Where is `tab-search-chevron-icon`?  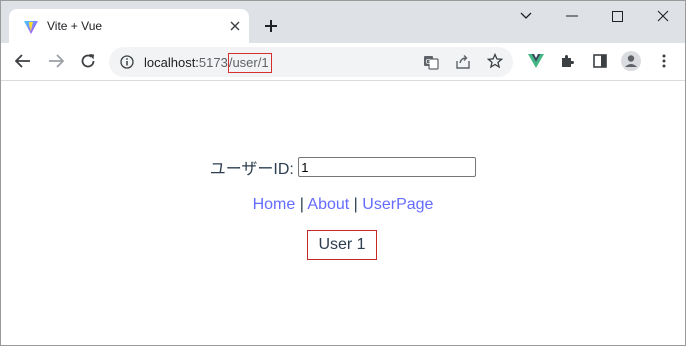 tab-search-chevron-icon is located at coordinates (526, 16).